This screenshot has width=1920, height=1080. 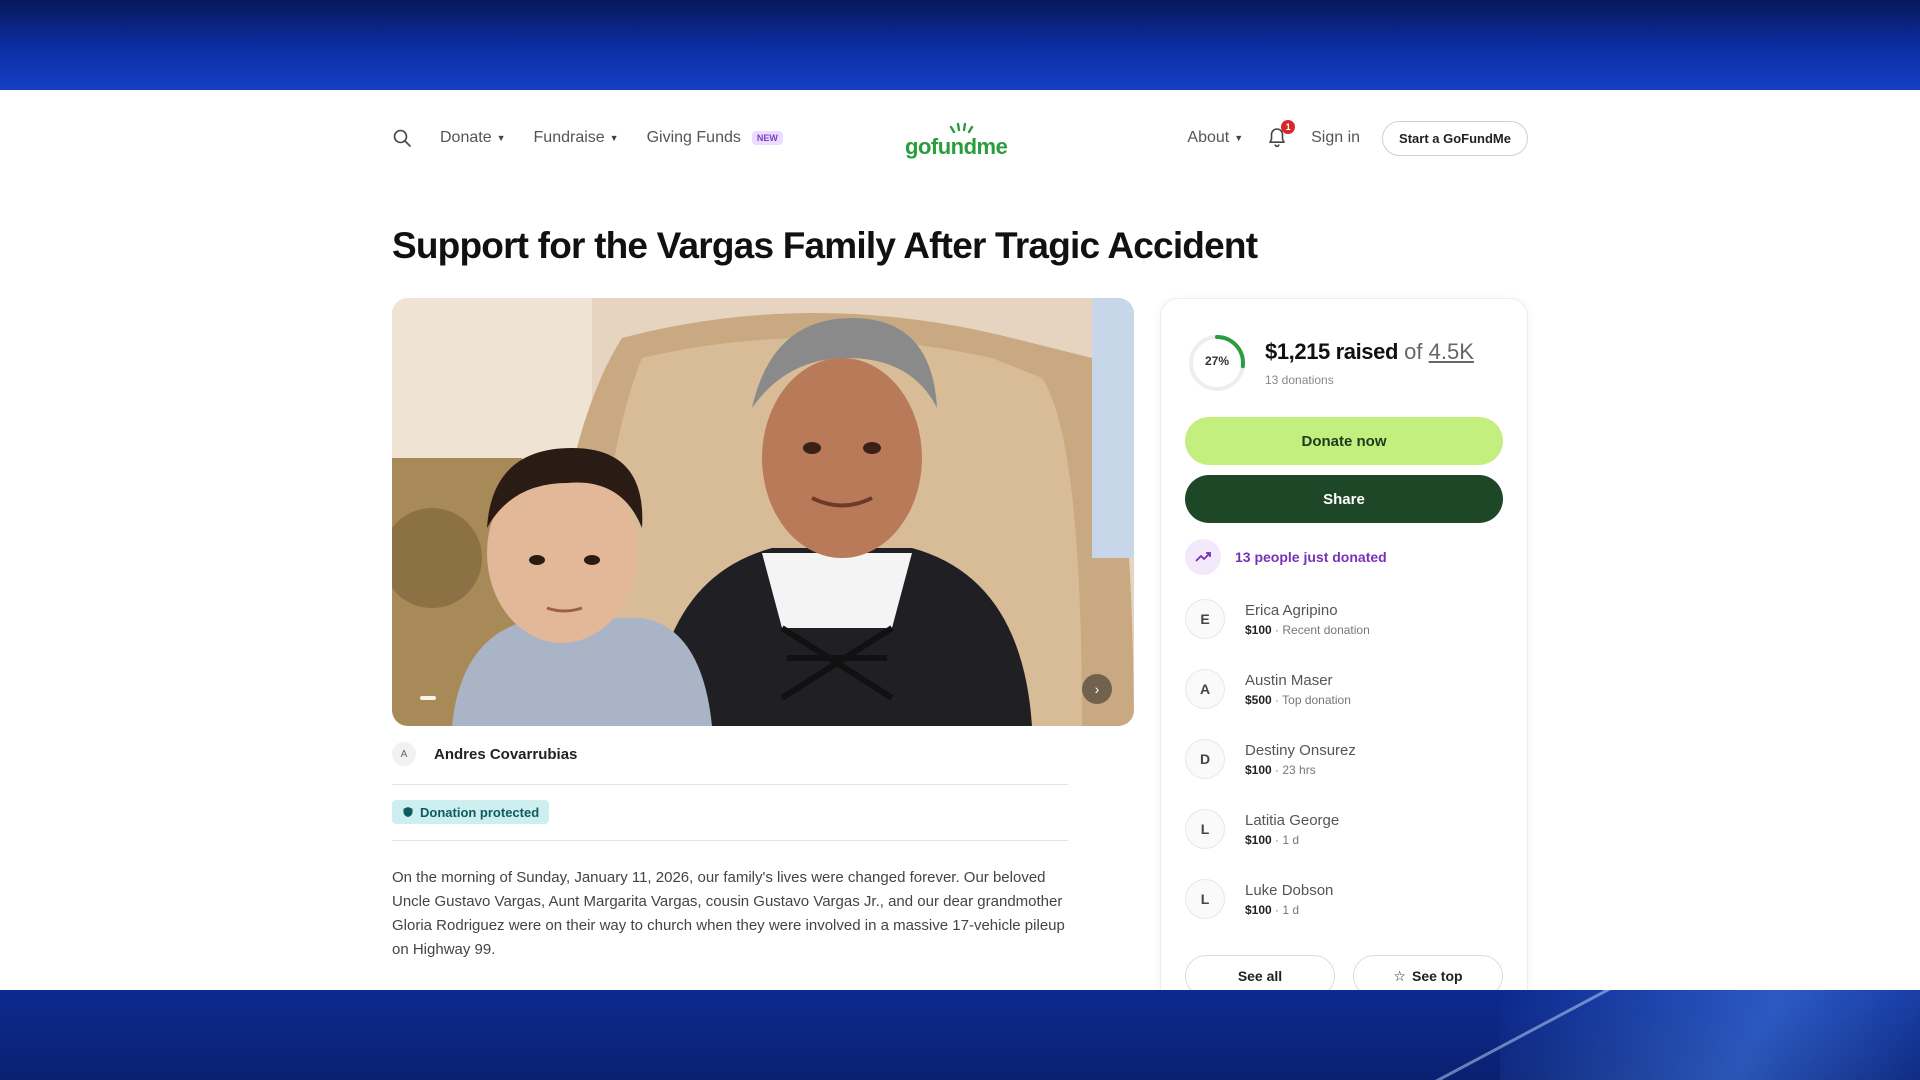 I want to click on donations-count: 13 donations, so click(x=1299, y=380).